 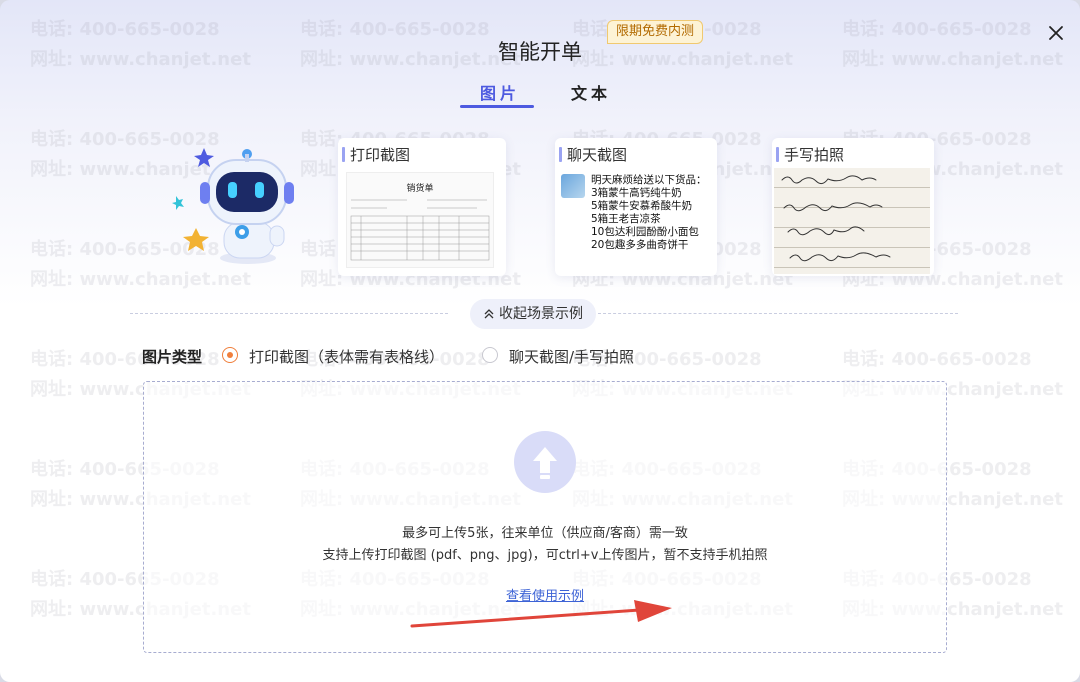 I want to click on upload-icon, so click(x=545, y=462).